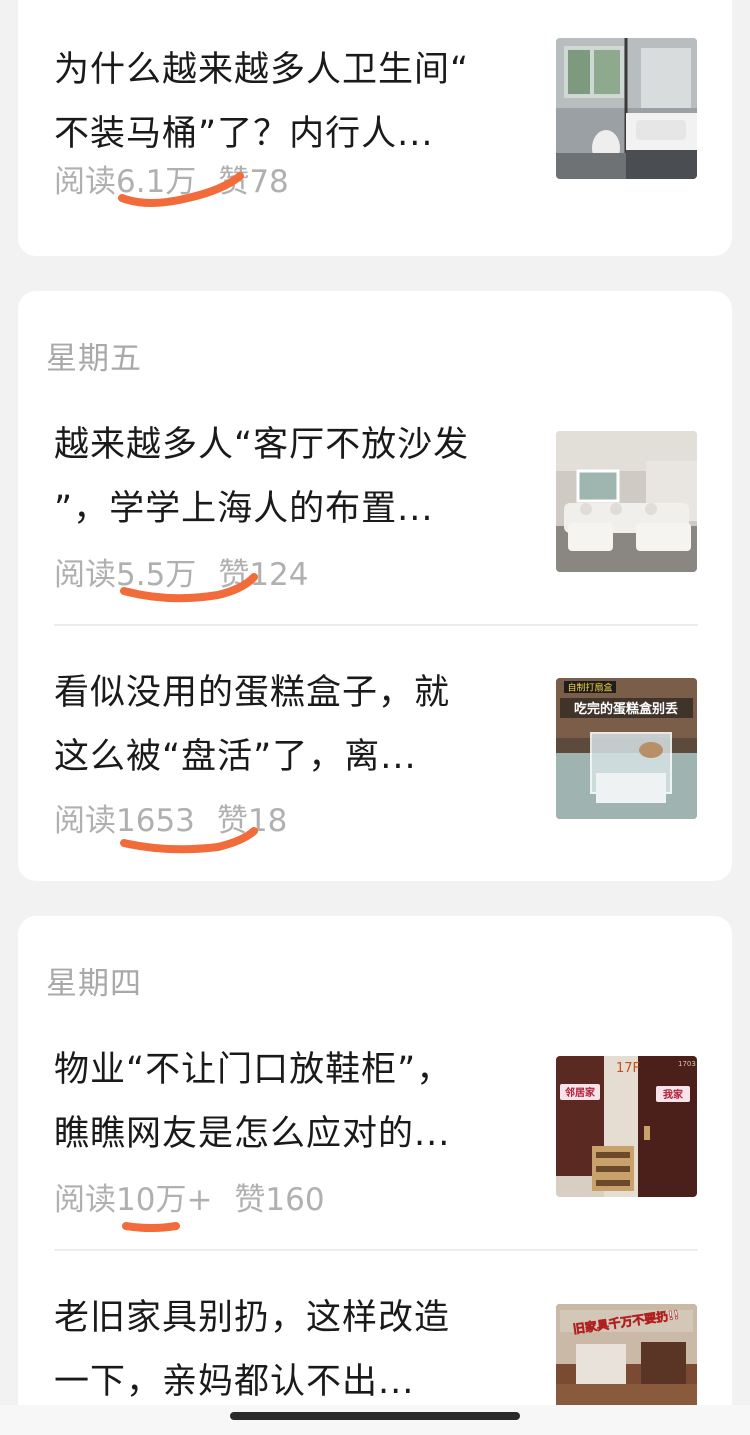 Image resolution: width=750 pixels, height=1435 pixels. I want to click on home-indicator, so click(375, 1416).